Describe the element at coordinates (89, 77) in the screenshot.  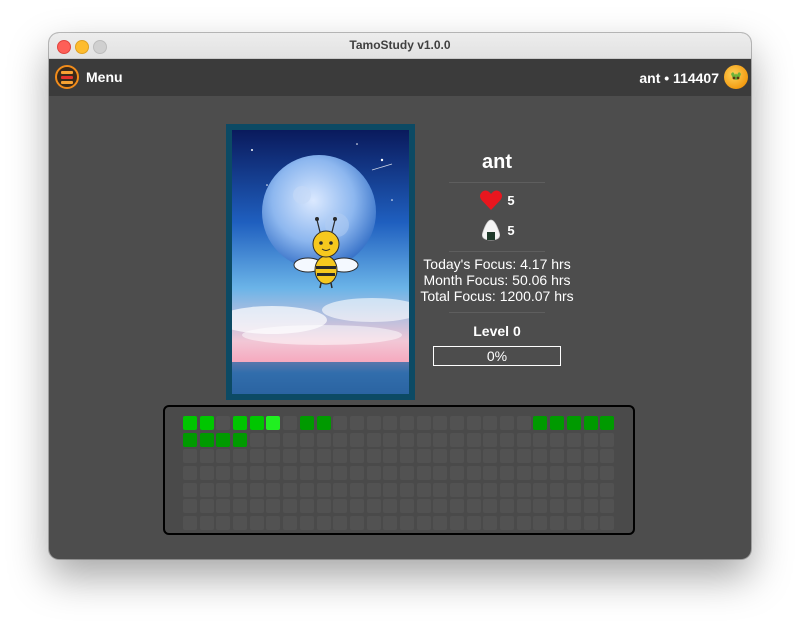
I see `menu-button: Menu` at that location.